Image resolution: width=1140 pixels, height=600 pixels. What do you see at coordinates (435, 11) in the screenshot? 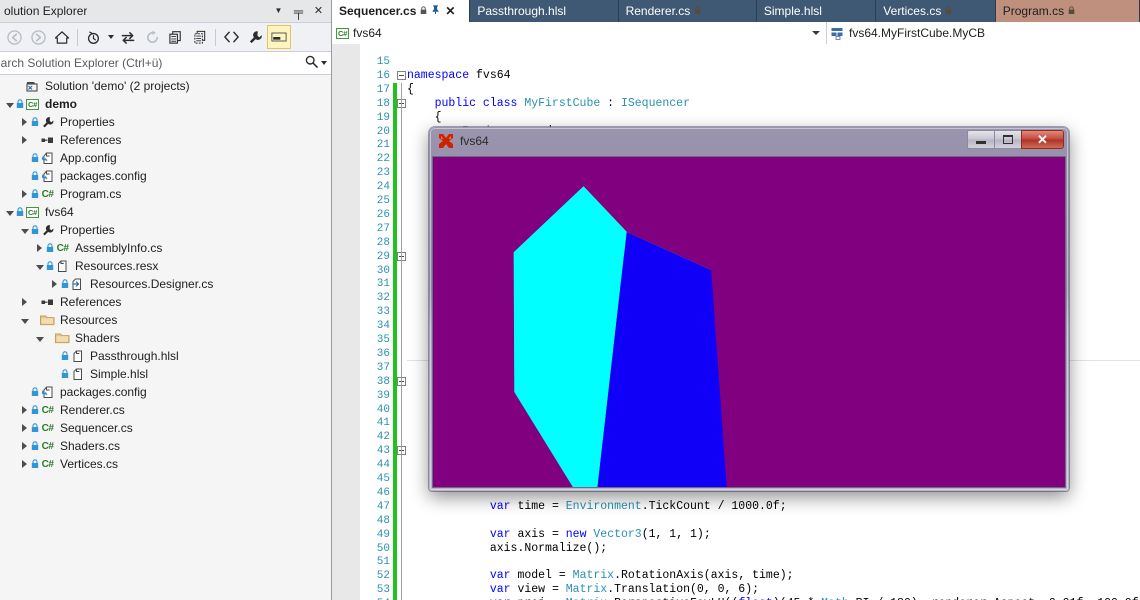
I see `pin-icon` at bounding box center [435, 11].